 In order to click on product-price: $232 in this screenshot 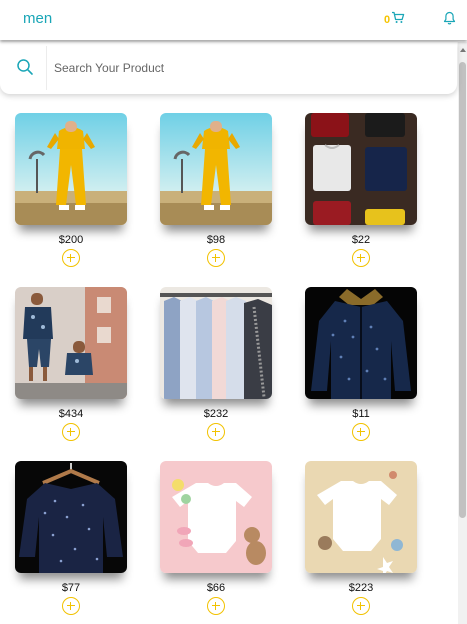, I will do `click(216, 414)`.